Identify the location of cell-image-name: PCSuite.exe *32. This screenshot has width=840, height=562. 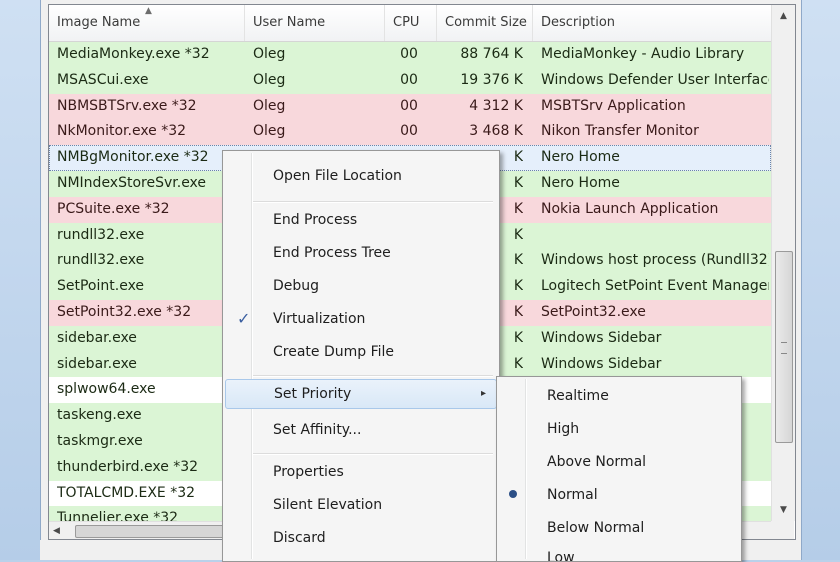
(113, 208).